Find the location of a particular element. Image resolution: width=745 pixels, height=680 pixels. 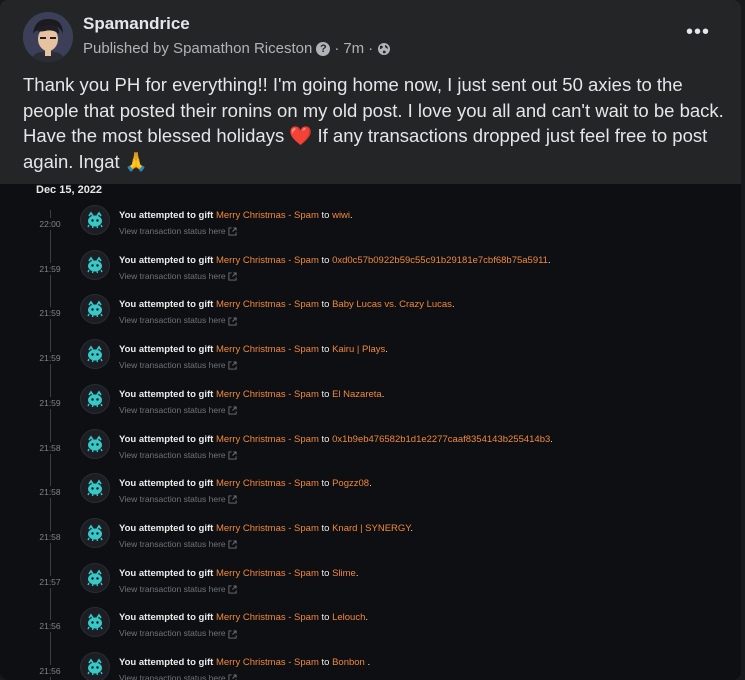

help-icon: ? is located at coordinates (323, 48).